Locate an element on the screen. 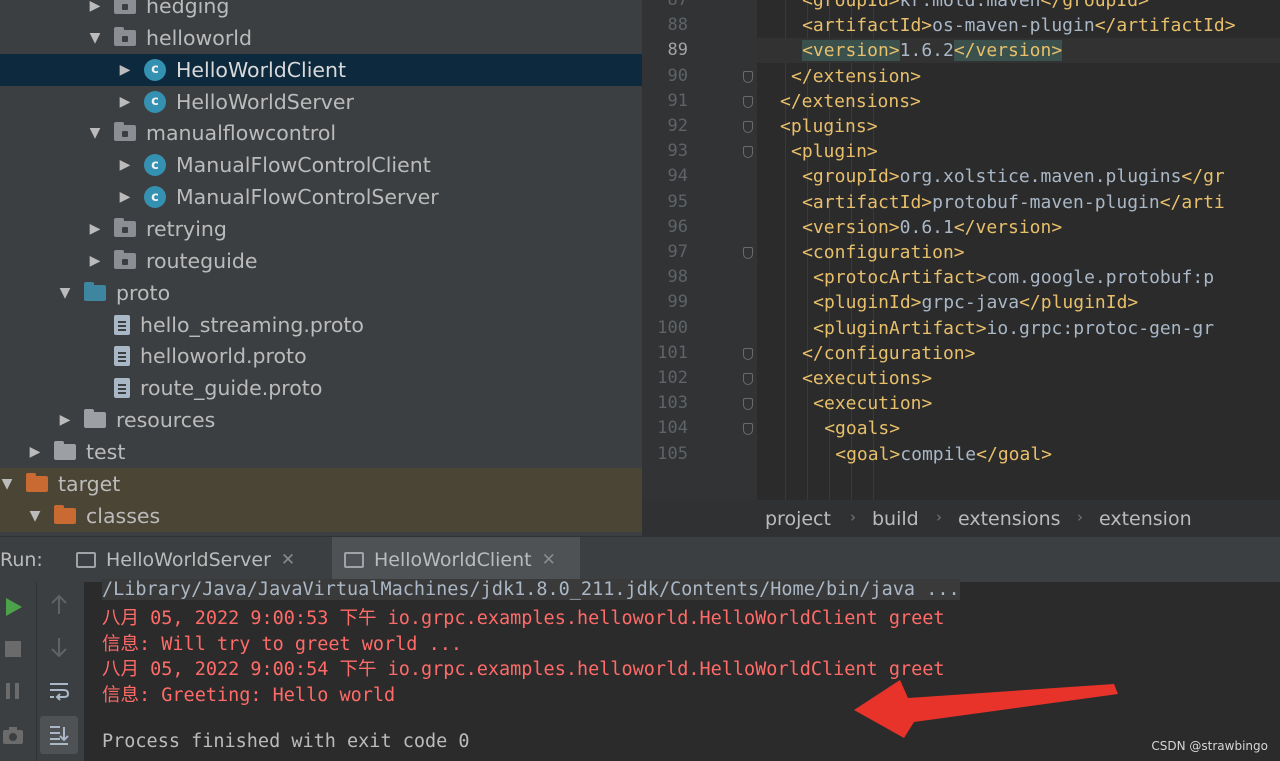 The image size is (1280, 761). tab-label: HelloWorldServer is located at coordinates (188, 560).